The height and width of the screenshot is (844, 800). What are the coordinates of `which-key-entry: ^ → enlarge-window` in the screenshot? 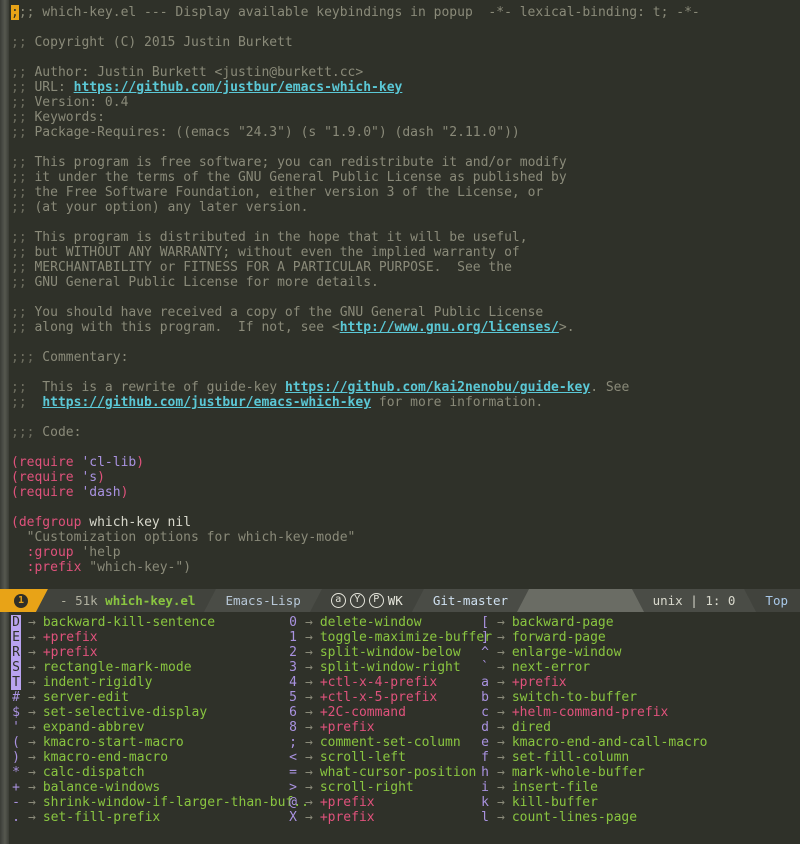 It's located at (630, 652).